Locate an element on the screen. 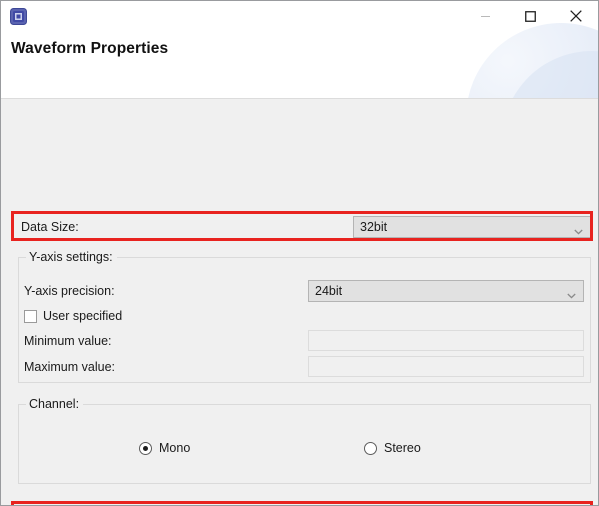  y-axis-precision-dropdown: 24bit is located at coordinates (446, 291).